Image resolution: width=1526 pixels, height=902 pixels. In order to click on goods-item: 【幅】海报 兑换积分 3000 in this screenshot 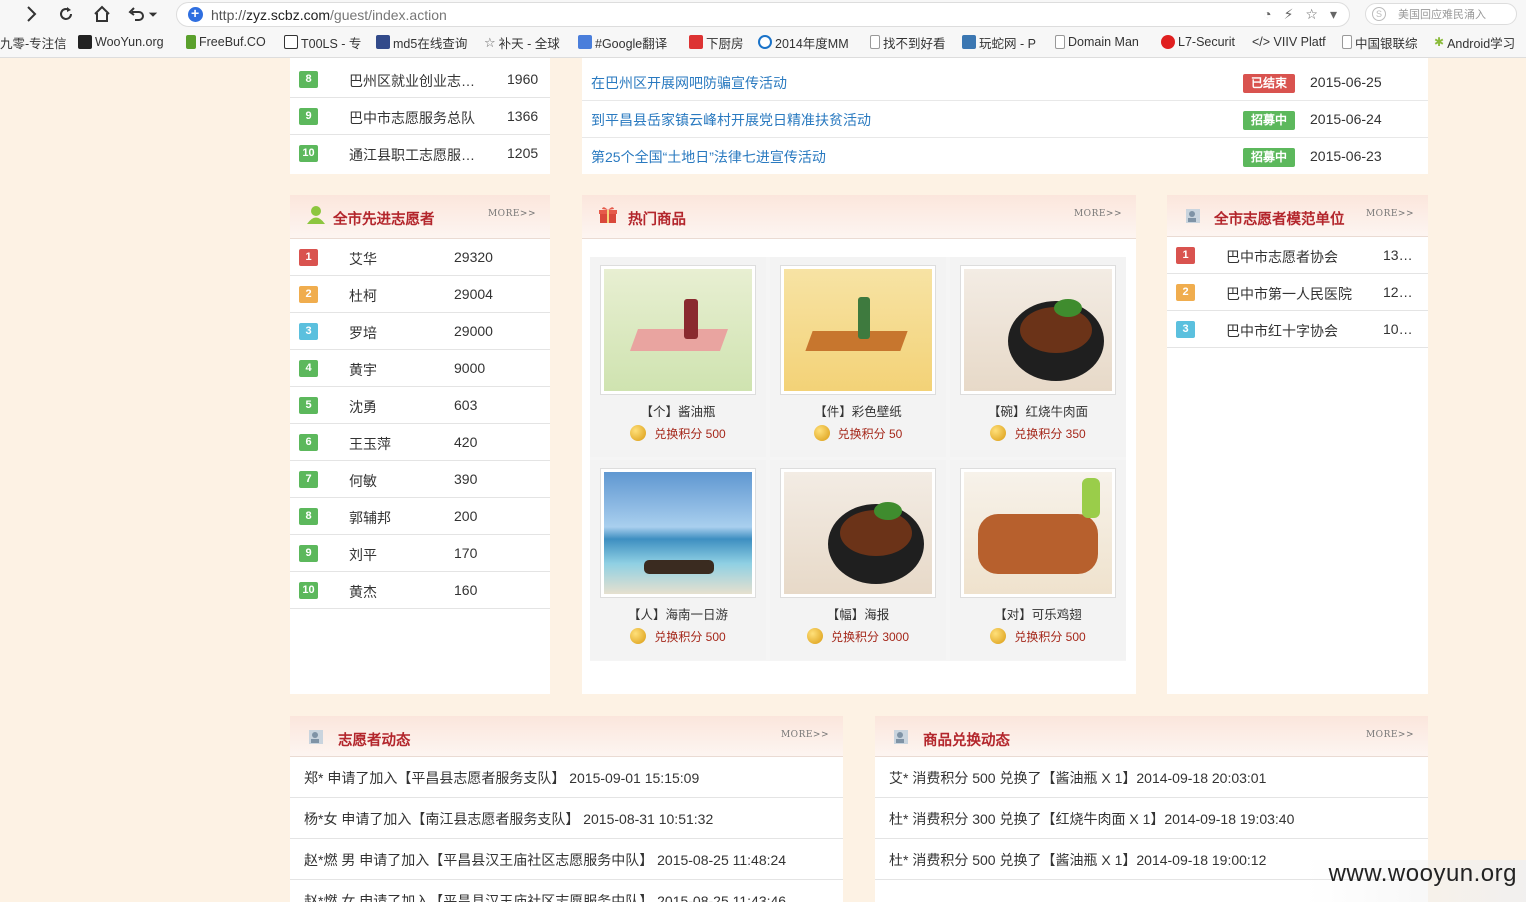, I will do `click(858, 560)`.